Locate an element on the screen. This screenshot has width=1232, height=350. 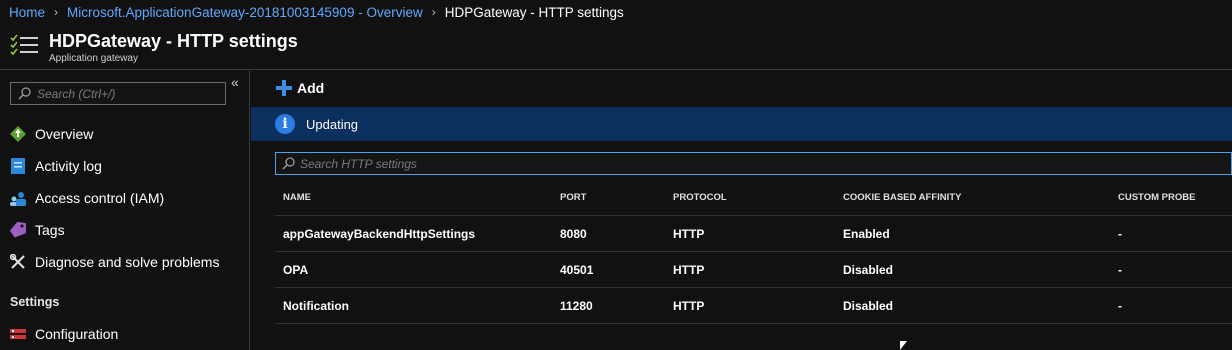
sidebar-section-settings: Settings is located at coordinates (35, 302).